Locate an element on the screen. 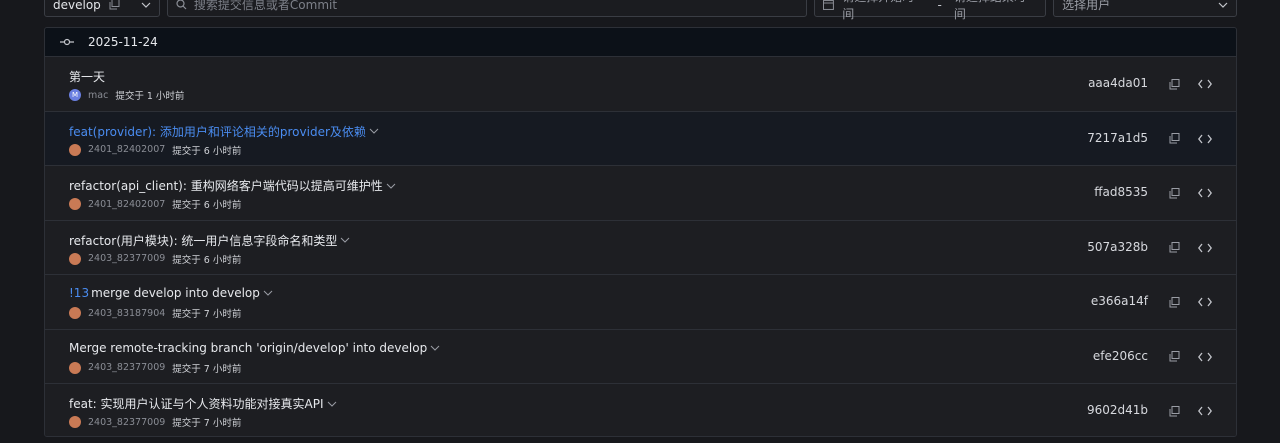 The height and width of the screenshot is (443, 1280). commit-title: refactor(用户模块): 统一用户信息字段命名和类型 is located at coordinates (209, 240).